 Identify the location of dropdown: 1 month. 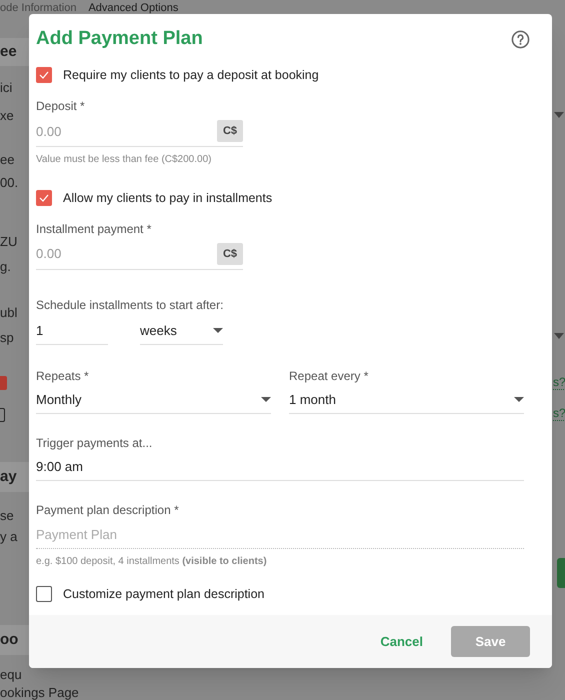
(406, 400).